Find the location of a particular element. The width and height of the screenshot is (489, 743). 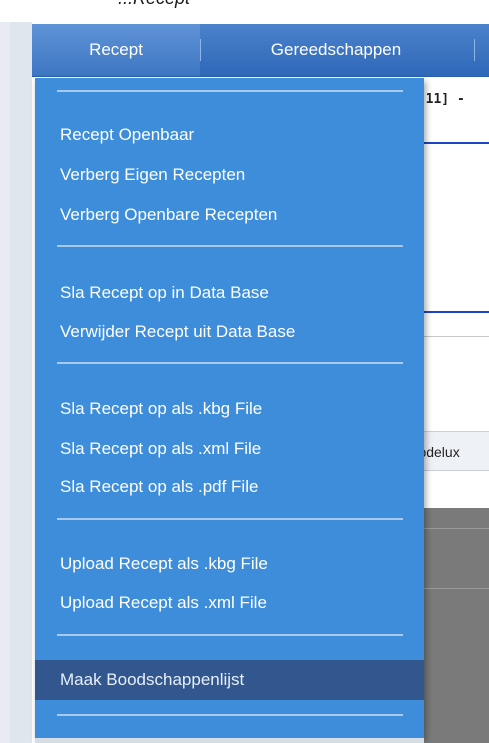

main-navbar: Recept Gereedschappen is located at coordinates (260, 50).